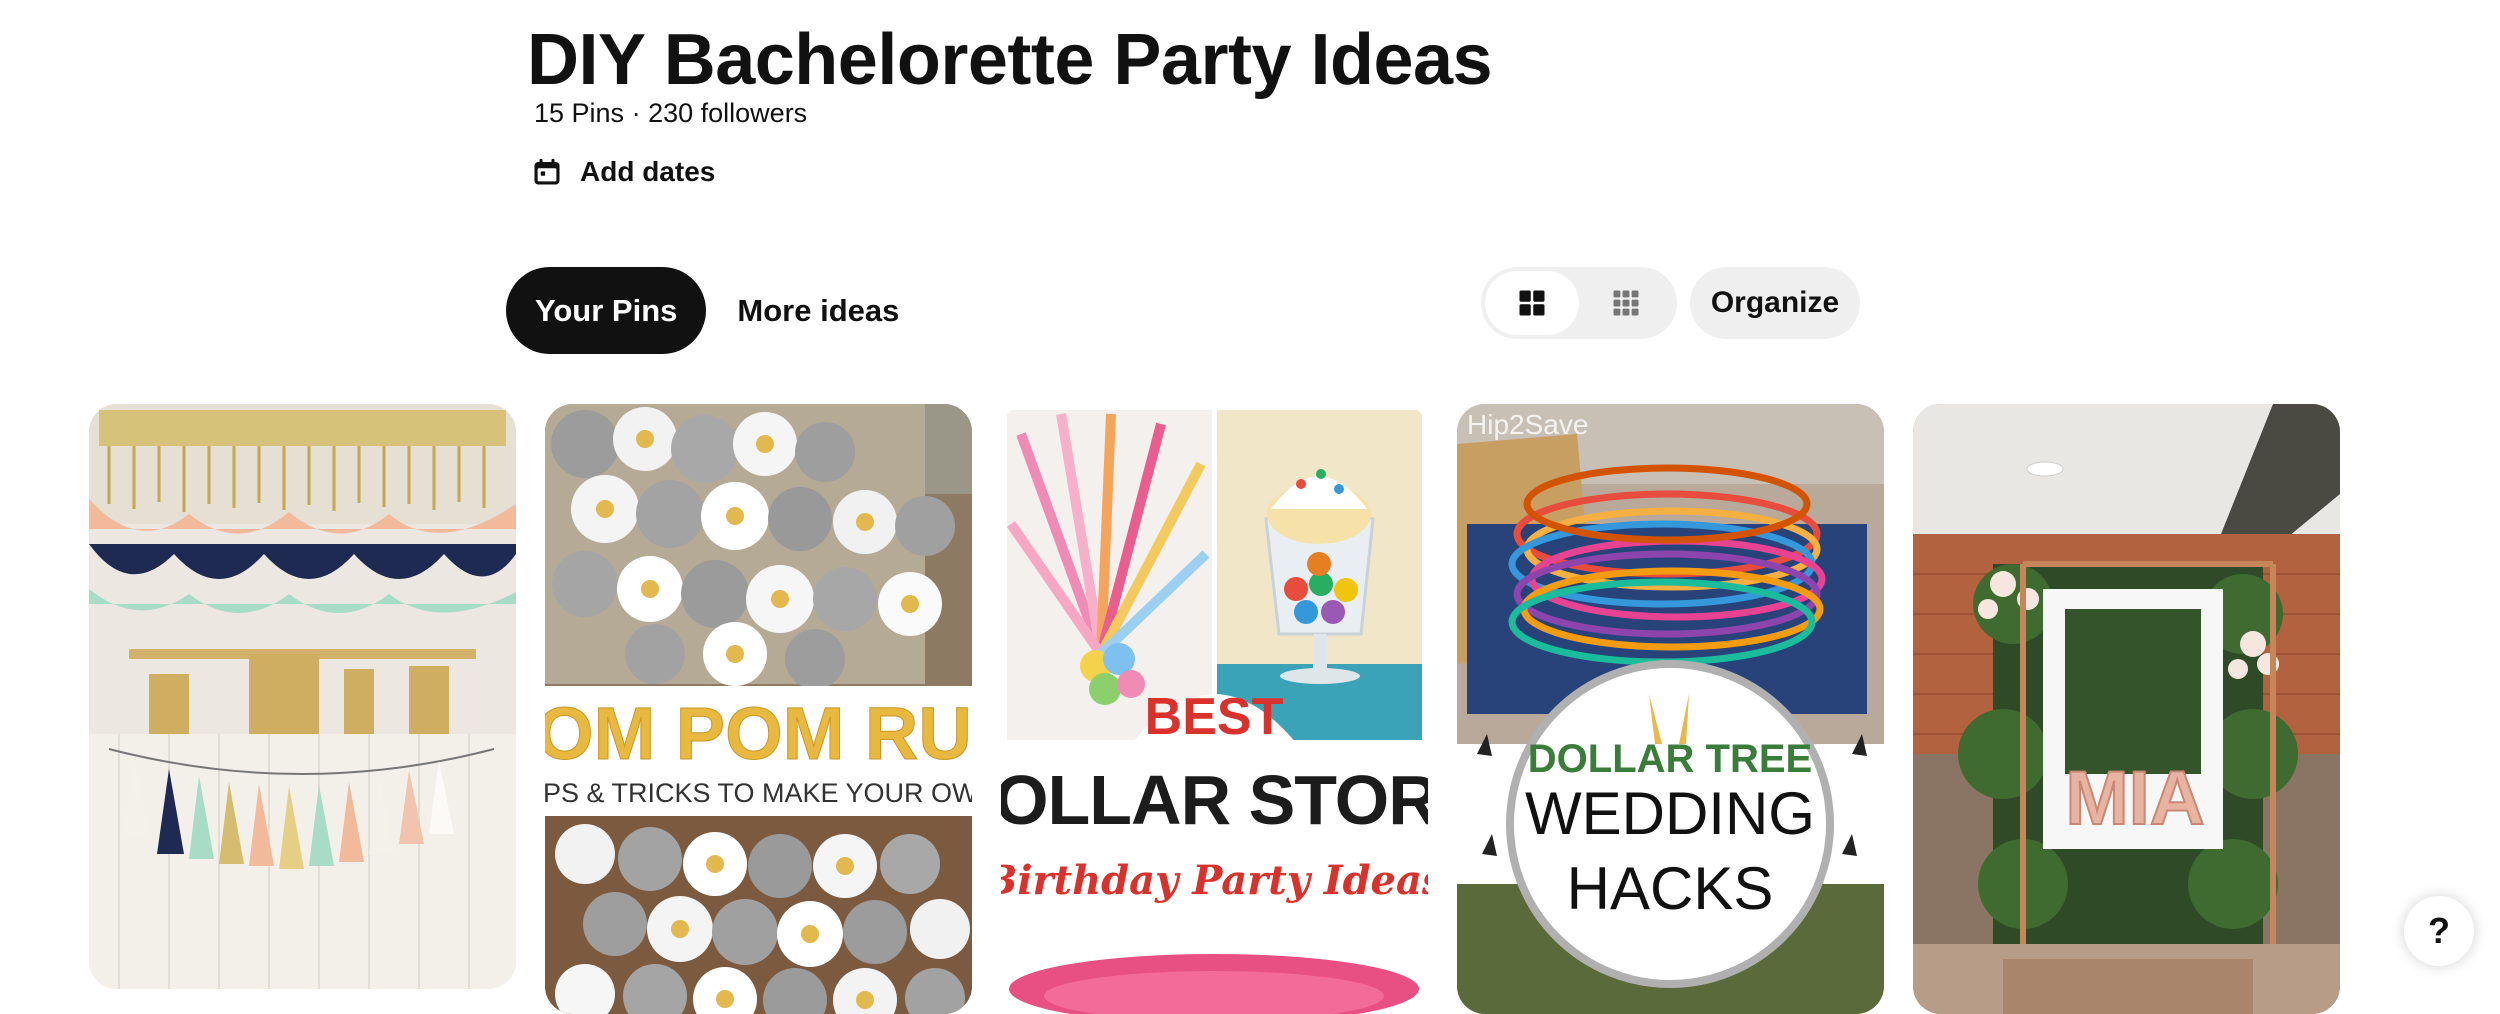 Image resolution: width=2500 pixels, height=1014 pixels. I want to click on pin-text: Birthday Party Ideas, so click(1214, 880).